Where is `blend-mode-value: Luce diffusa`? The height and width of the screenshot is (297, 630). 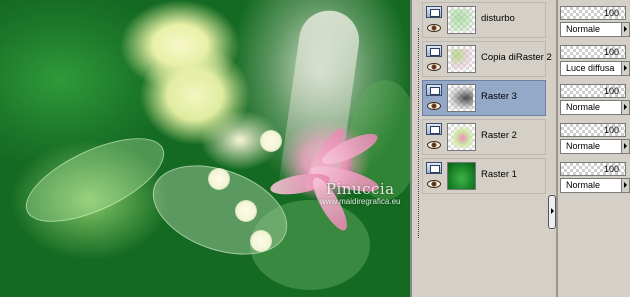
blend-mode-value: Luce diffusa is located at coordinates (590, 68).